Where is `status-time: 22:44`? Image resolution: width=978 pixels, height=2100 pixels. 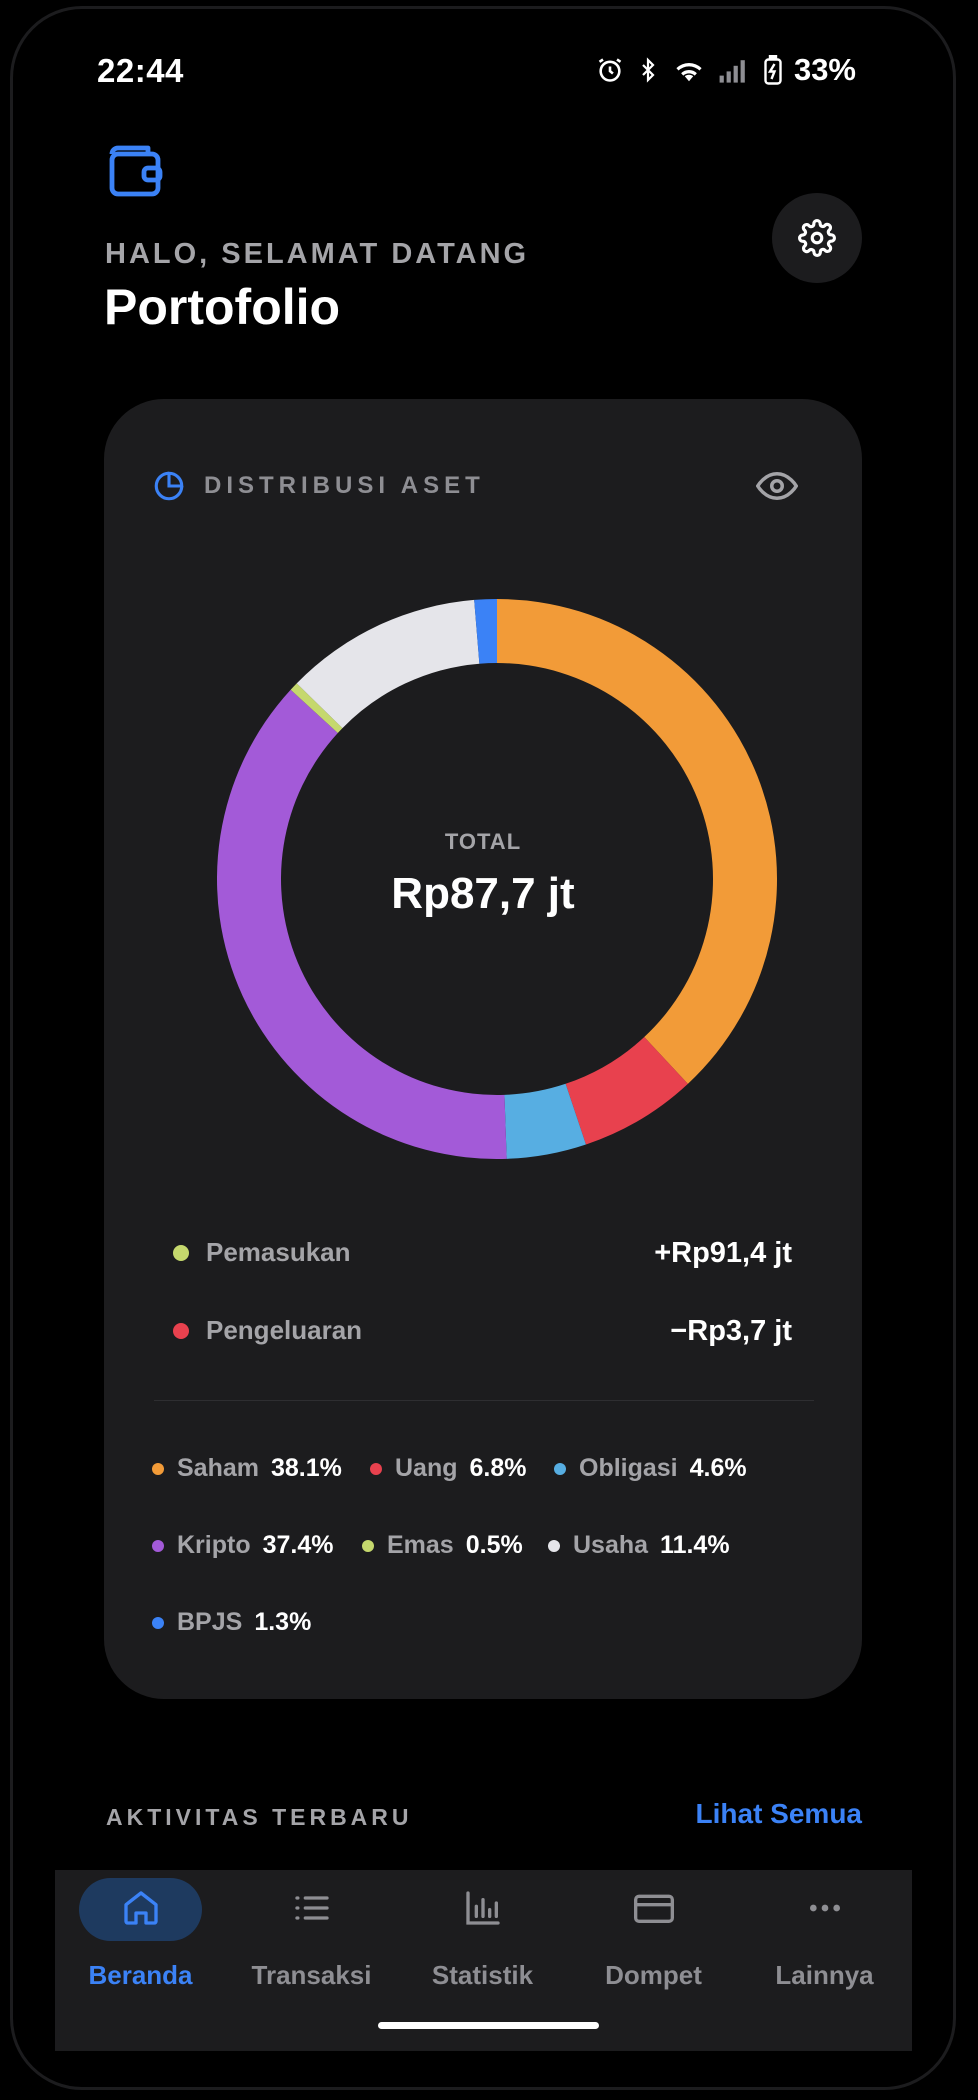
status-time: 22:44 is located at coordinates (140, 70).